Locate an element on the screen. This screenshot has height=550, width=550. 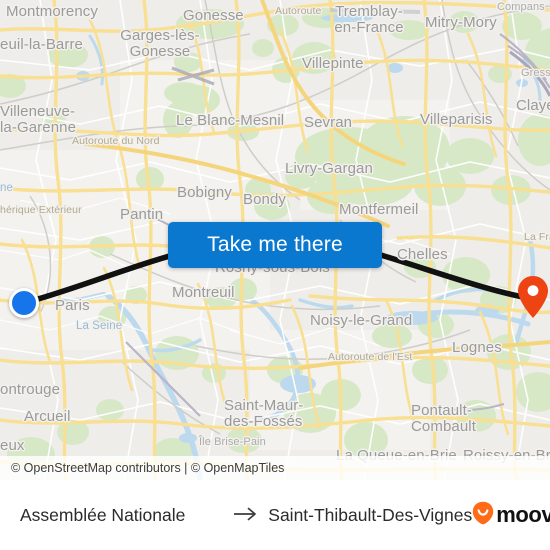
destination-marker is located at coordinates (533, 297).